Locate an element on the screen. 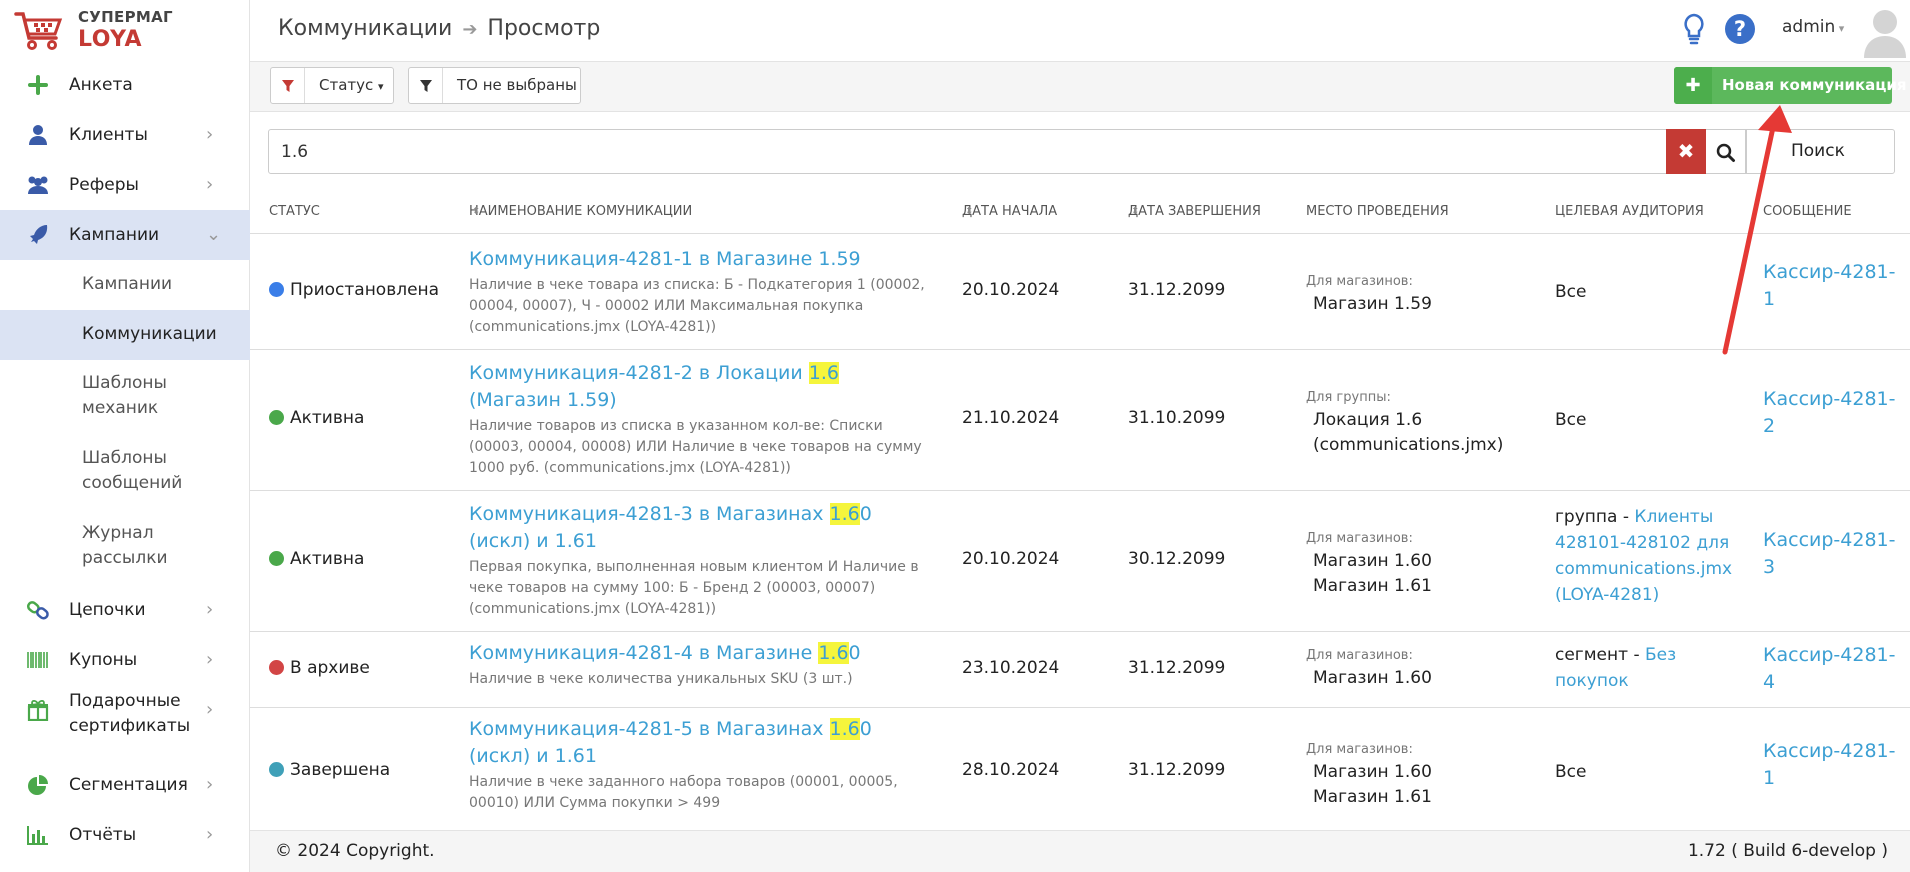  sidebar-item-label: Сегментация is located at coordinates (128, 785).